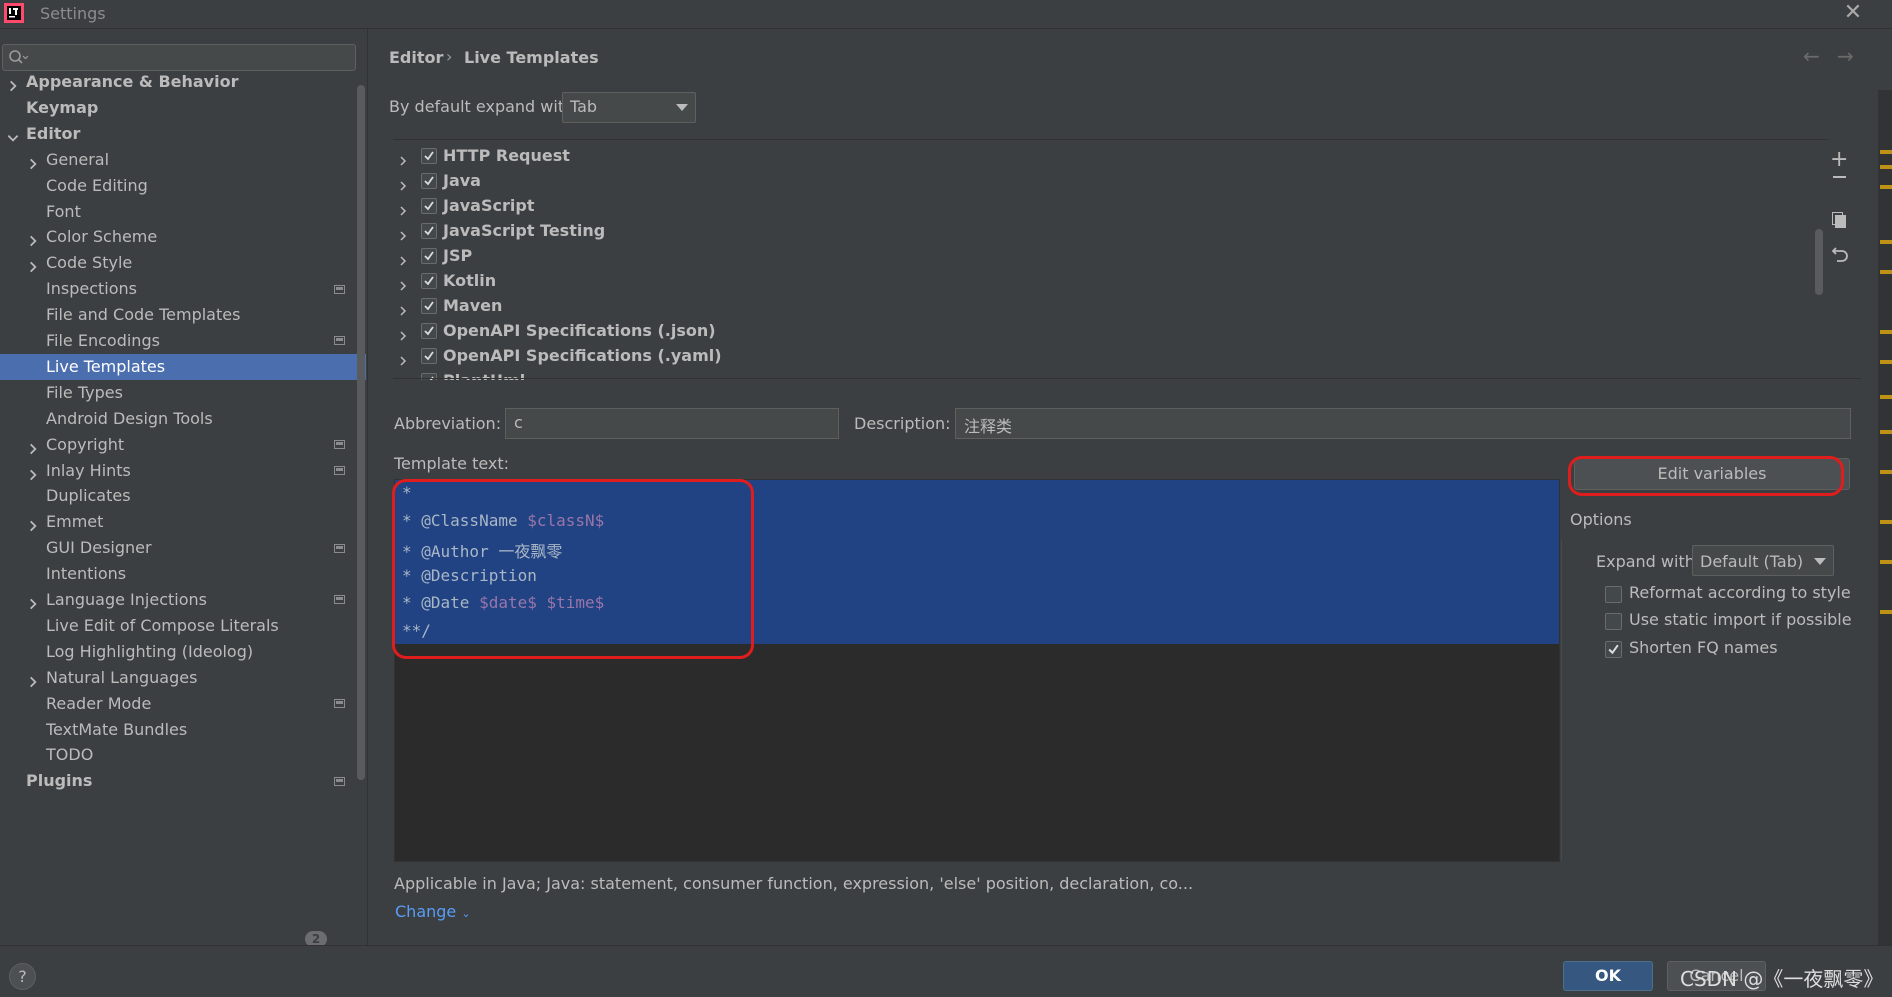 This screenshot has height=997, width=1892. I want to click on copy-icon, so click(1839, 220).